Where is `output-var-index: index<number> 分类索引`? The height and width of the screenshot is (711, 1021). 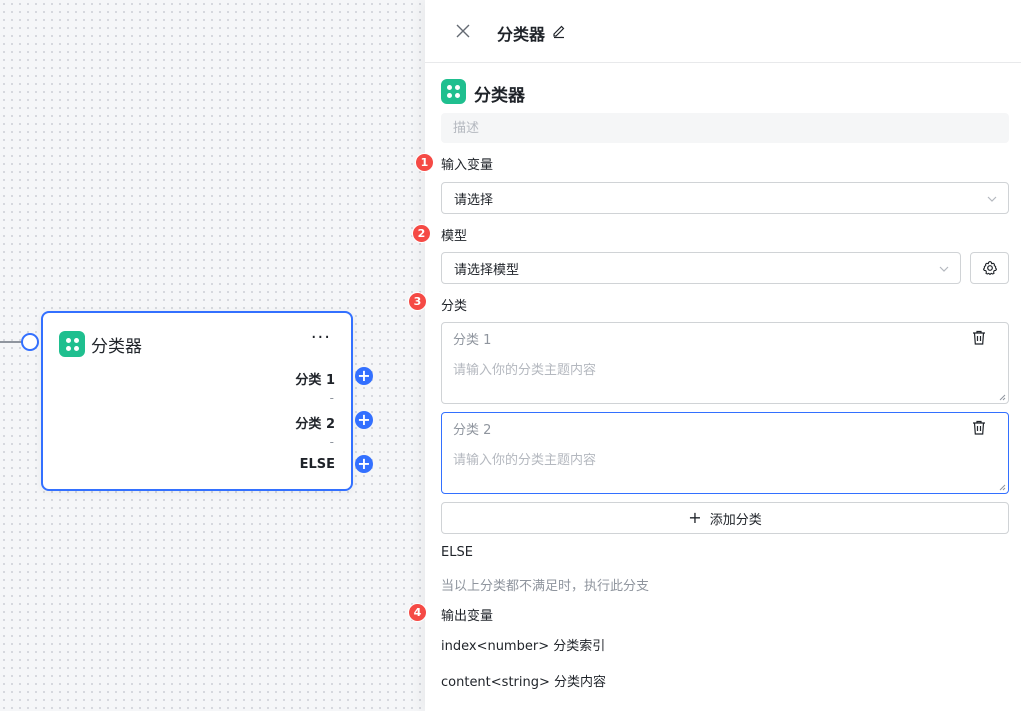 output-var-index: index<number> 分类索引 is located at coordinates (523, 646).